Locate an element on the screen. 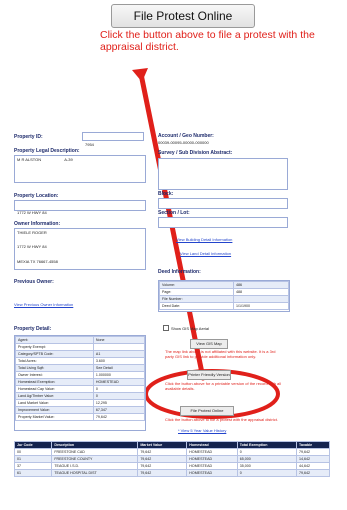 The image size is (347, 510). tax-cell: 14,642 is located at coordinates (313, 459).